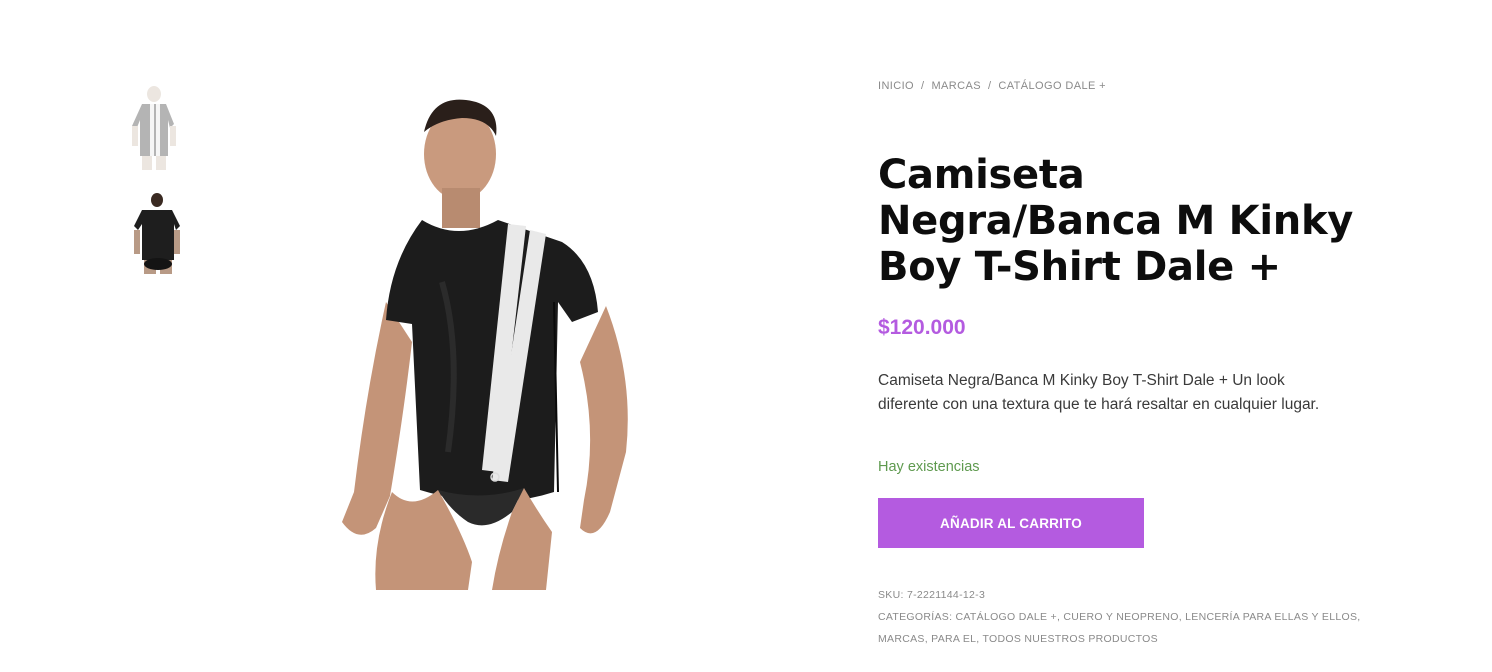 This screenshot has width=1492, height=672. I want to click on category-link: CATÁLOGO DALE +, so click(1006, 617).